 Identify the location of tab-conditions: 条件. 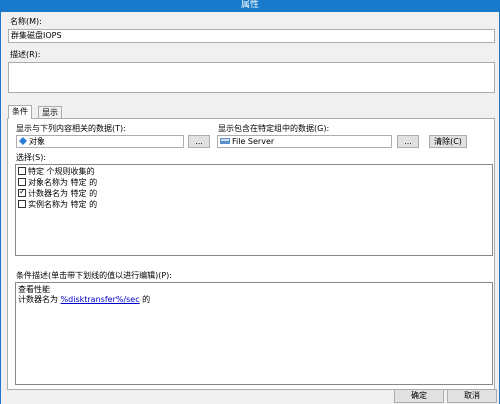
(20, 112).